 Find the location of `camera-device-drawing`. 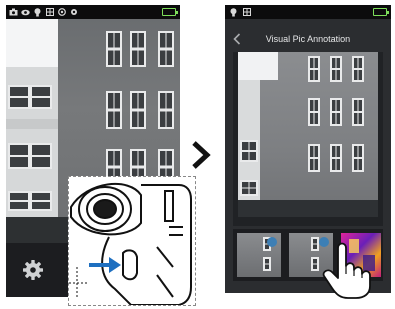

camera-device-drawing is located at coordinates (130, 243).